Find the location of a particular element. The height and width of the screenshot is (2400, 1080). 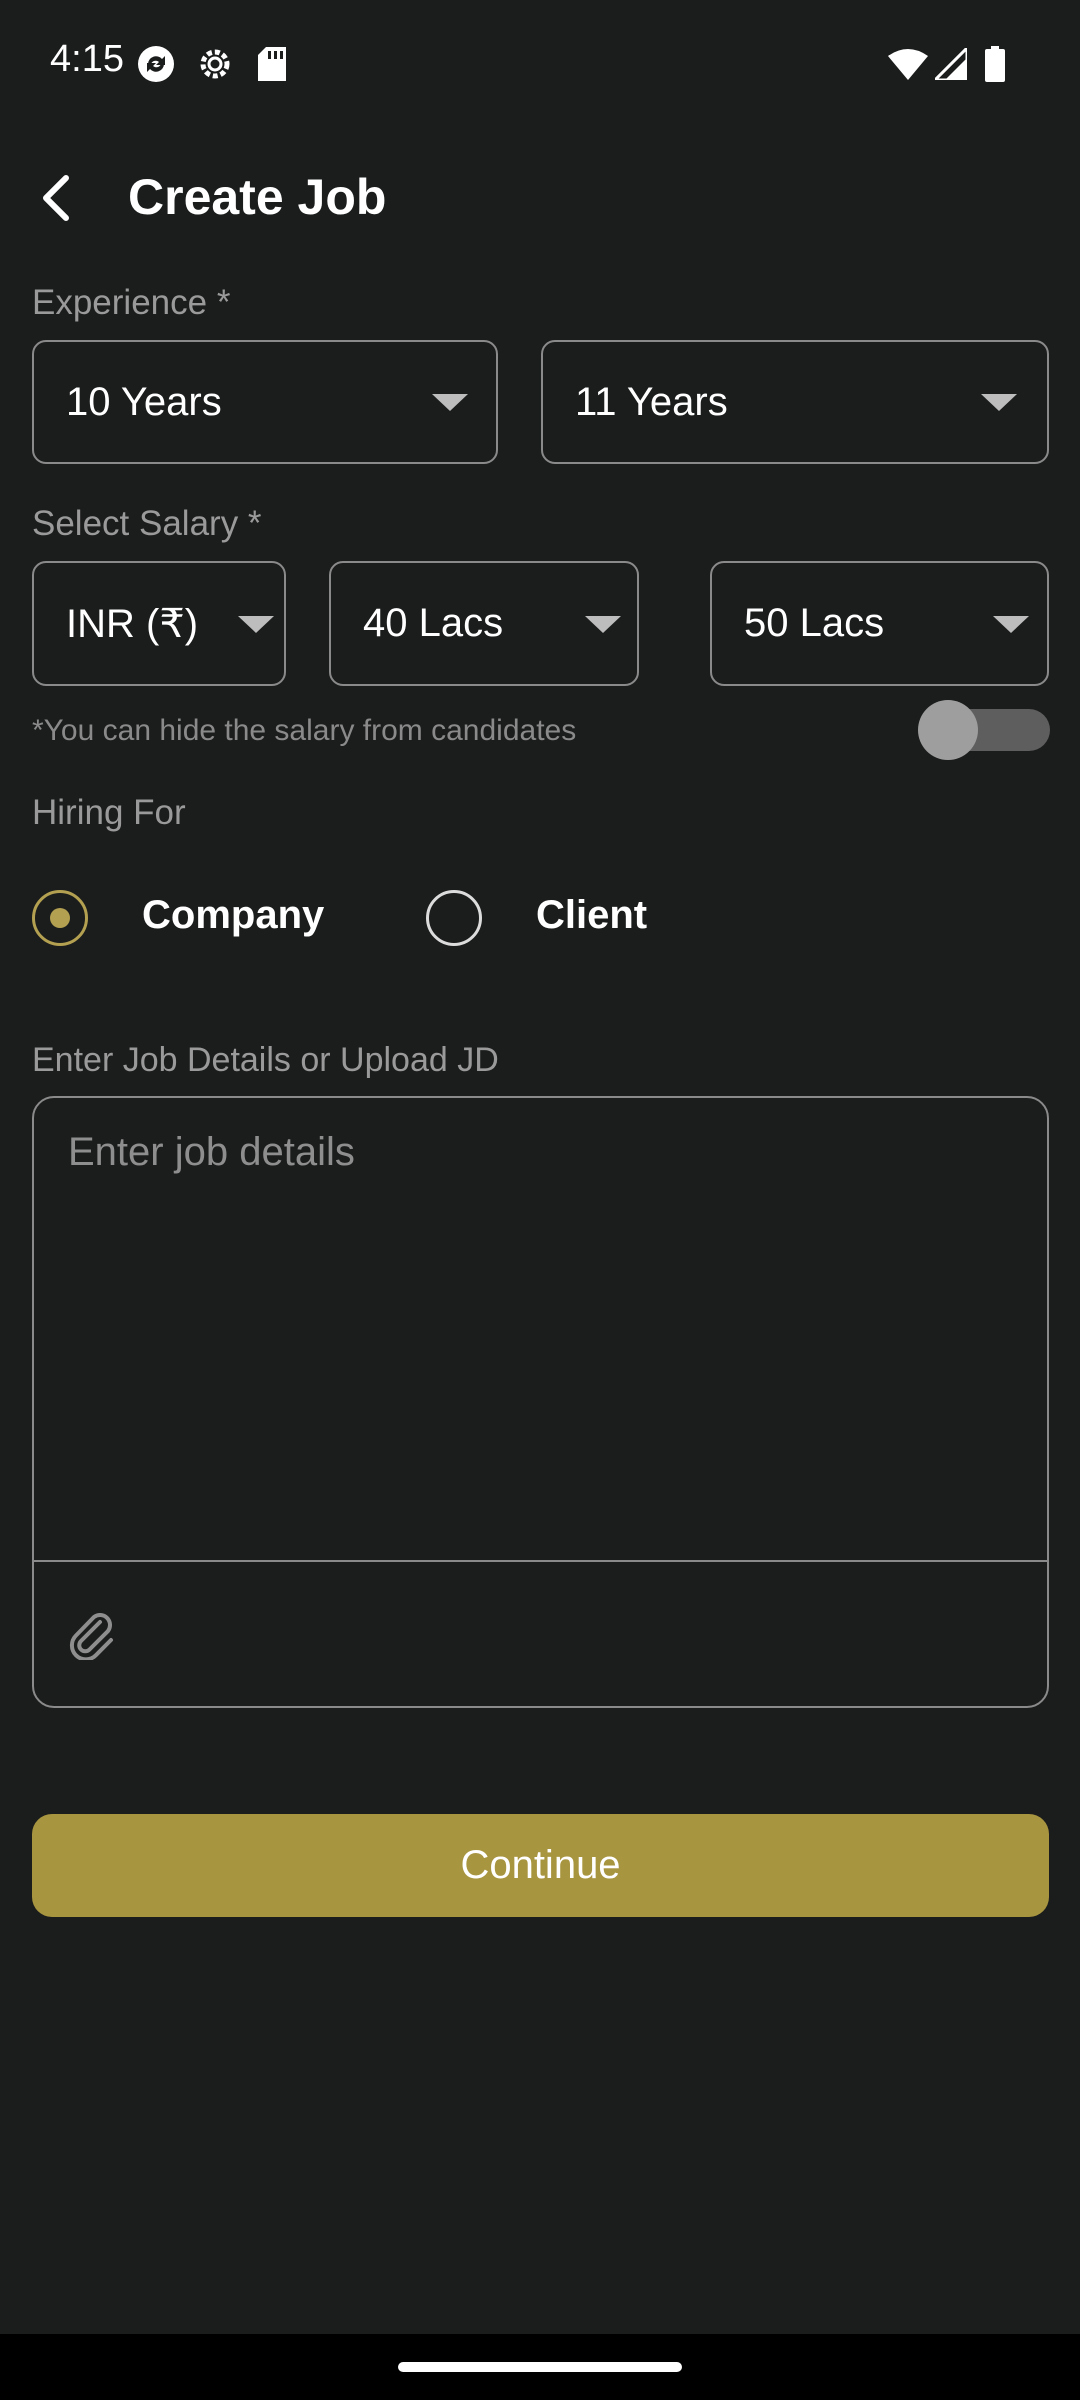

hide-salary-toggle-knob is located at coordinates (948, 730).